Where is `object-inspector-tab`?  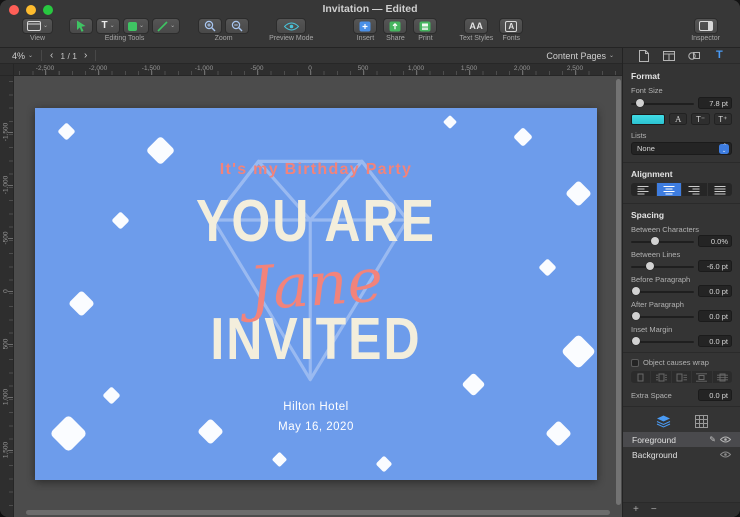 object-inspector-tab is located at coordinates (694, 56).